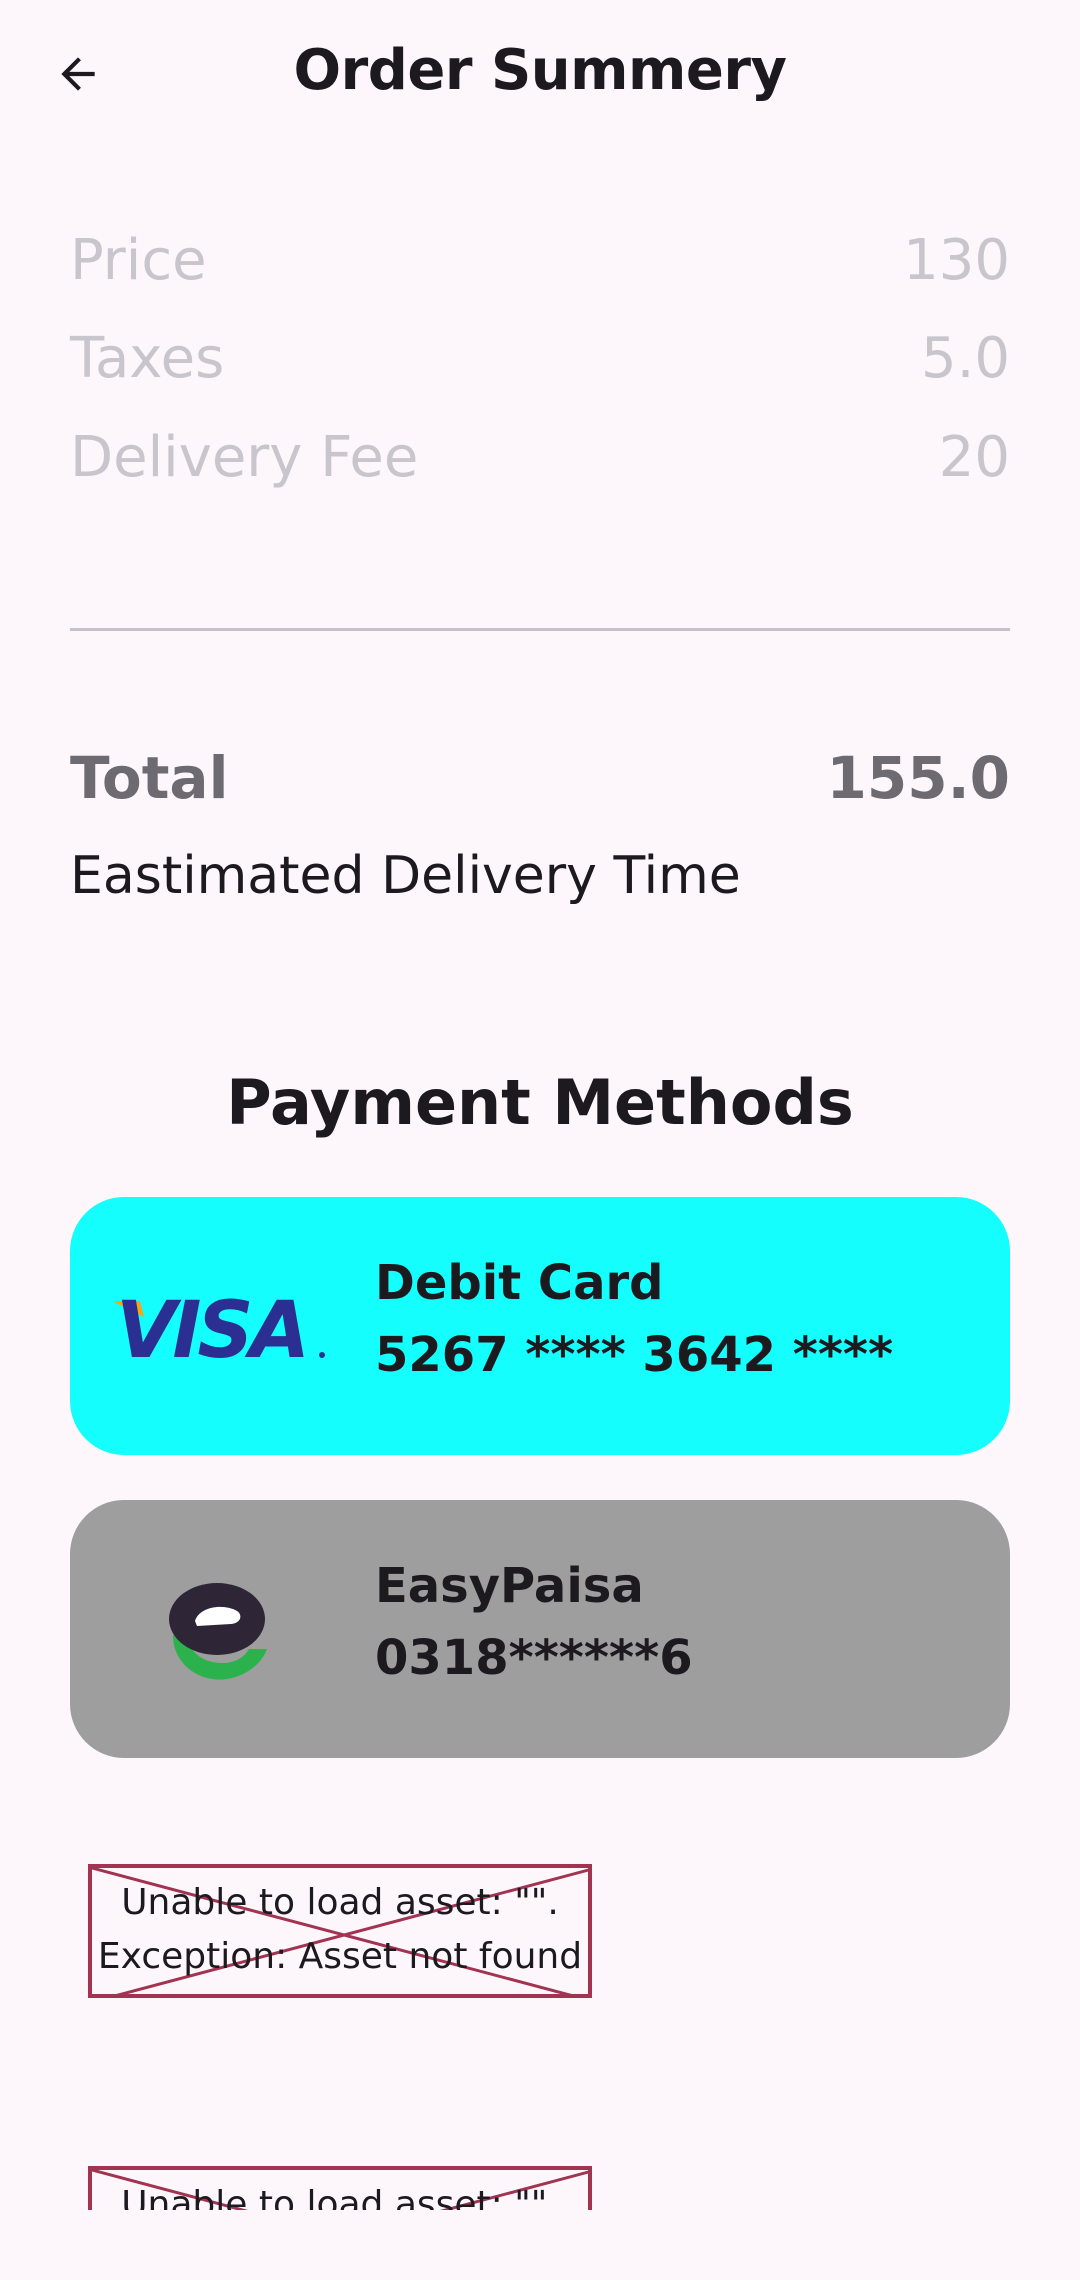  I want to click on divider, so click(540, 629).